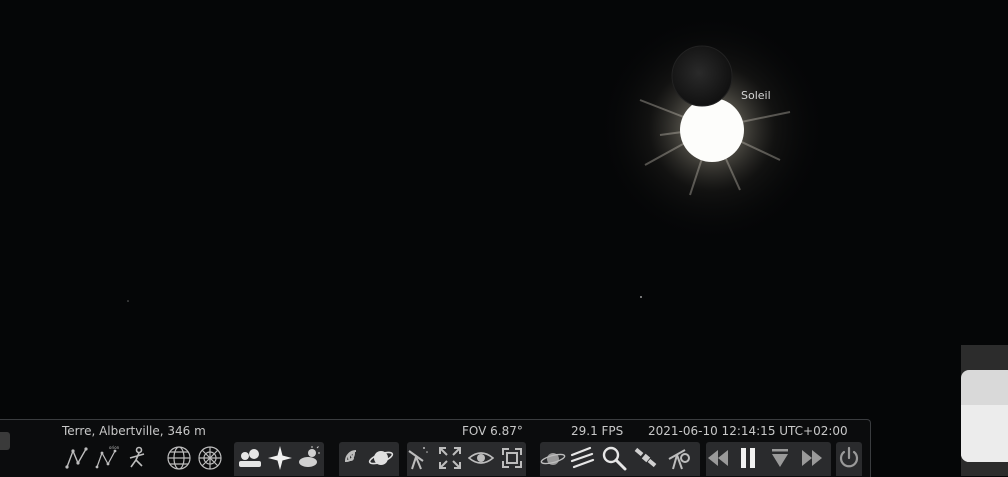 The width and height of the screenshot is (1008, 477). I want to click on telescope-icon, so click(678, 458).